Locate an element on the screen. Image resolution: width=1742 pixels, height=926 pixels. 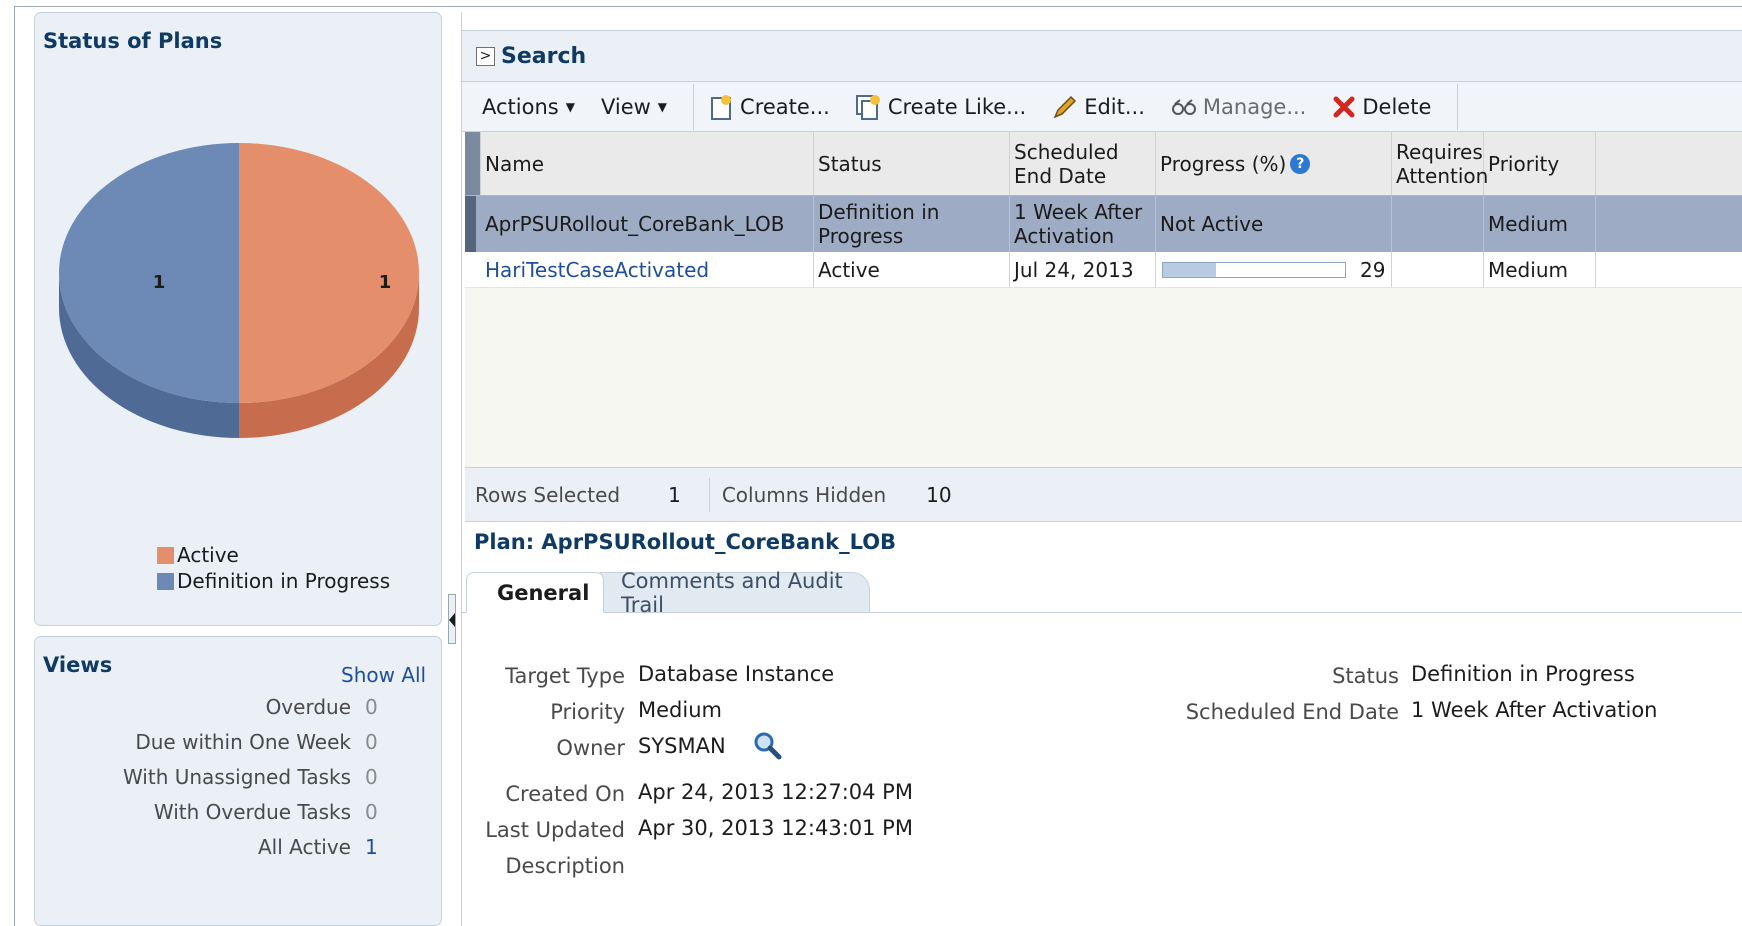
plan-detail-title: Plan: AprPSURollout_CoreBank_LOB is located at coordinates (685, 542).